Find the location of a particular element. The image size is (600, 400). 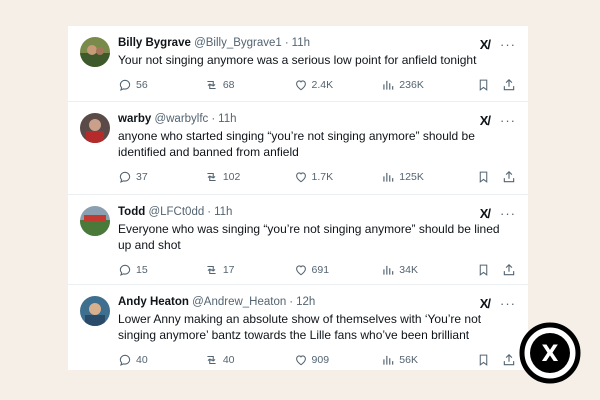

handle: @warbylfc is located at coordinates (181, 119).